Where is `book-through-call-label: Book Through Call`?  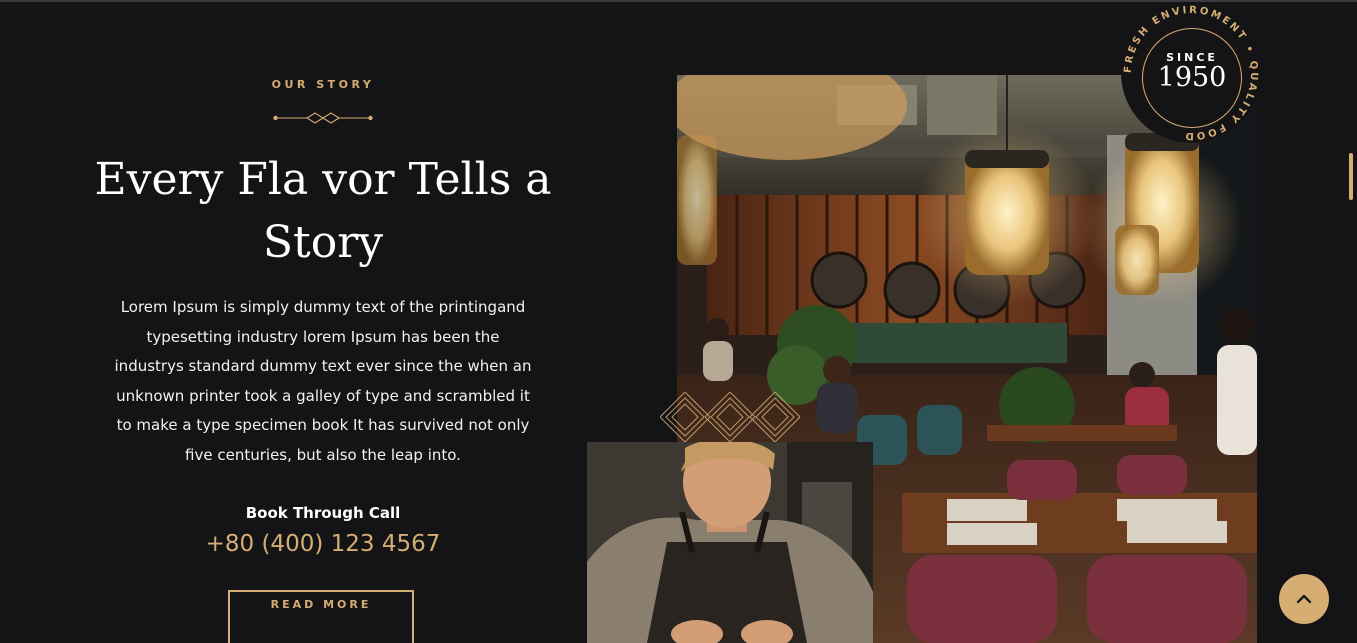 book-through-call-label: Book Through Call is located at coordinates (323, 513).